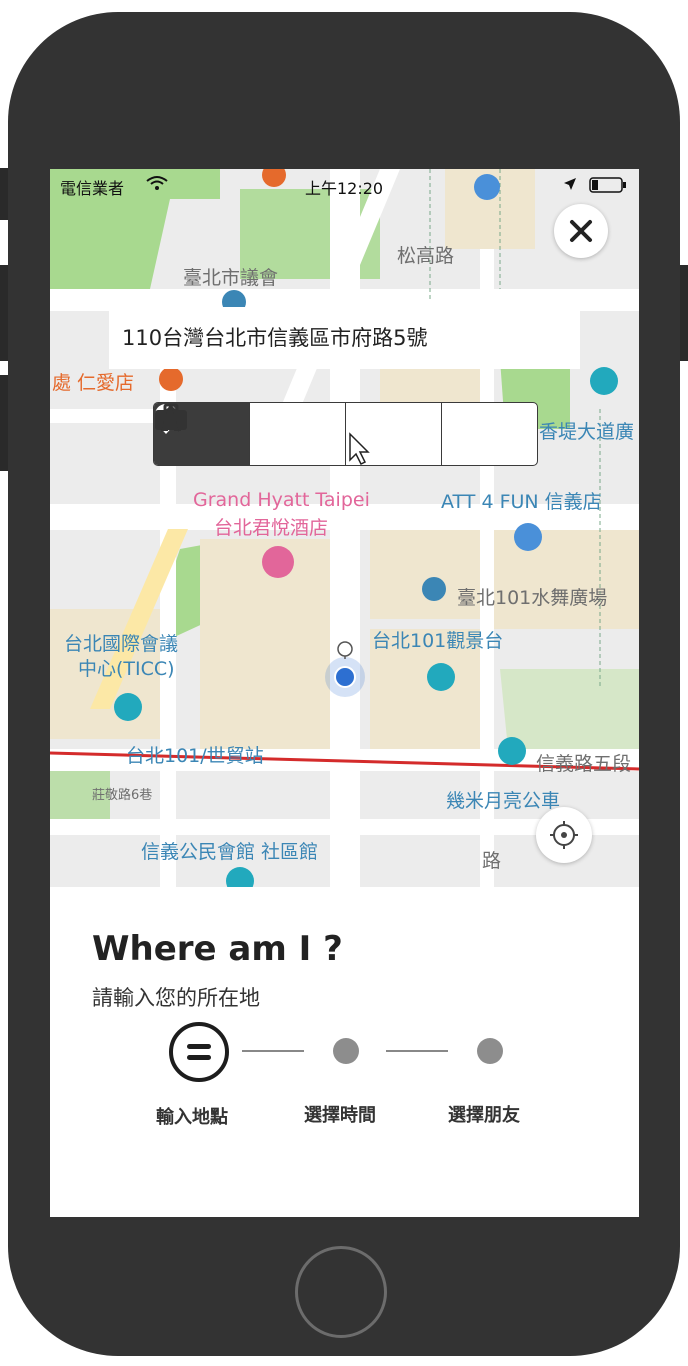 This screenshot has height=1366, width=688. Describe the element at coordinates (684, 313) in the screenshot. I see `power-button` at that location.